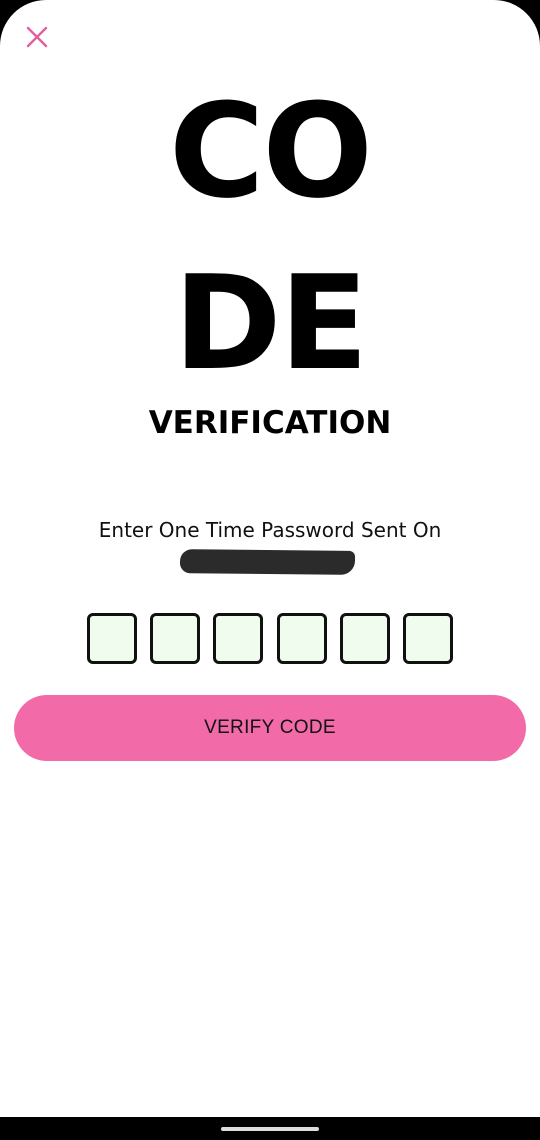  Describe the element at coordinates (271, 323) in the screenshot. I see `page-title-line-2: DE` at that location.